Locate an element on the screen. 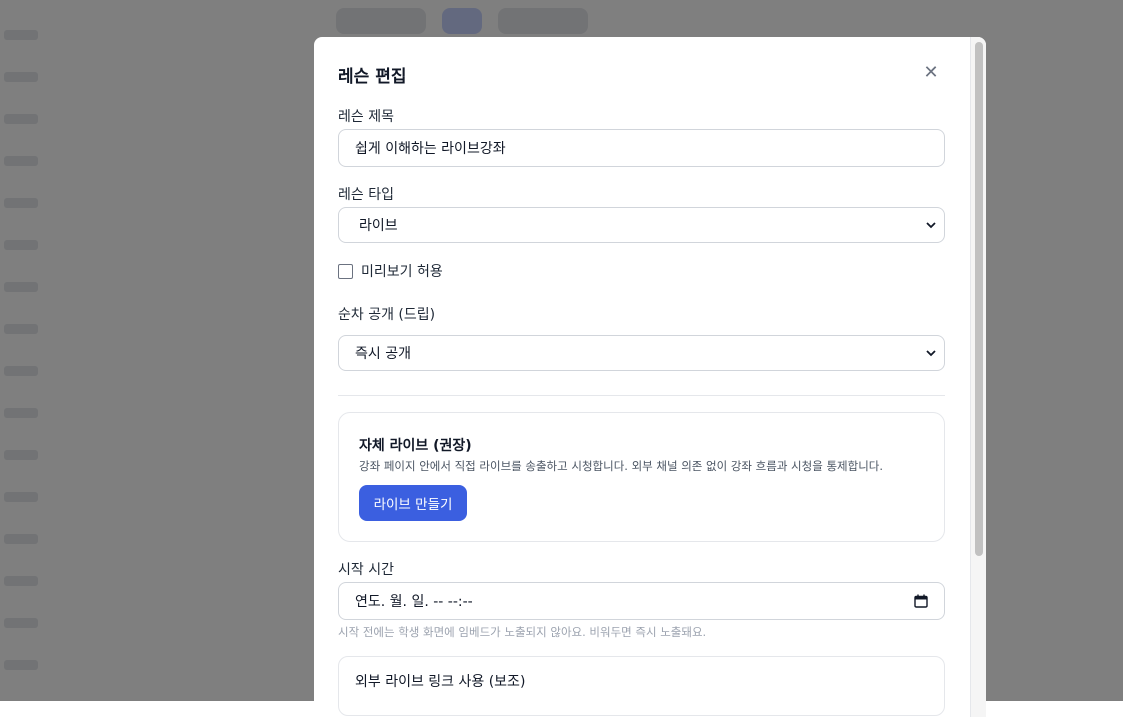 This screenshot has height=717, width=1123. lesson-type-label: 레슨 타입 is located at coordinates (366, 195).